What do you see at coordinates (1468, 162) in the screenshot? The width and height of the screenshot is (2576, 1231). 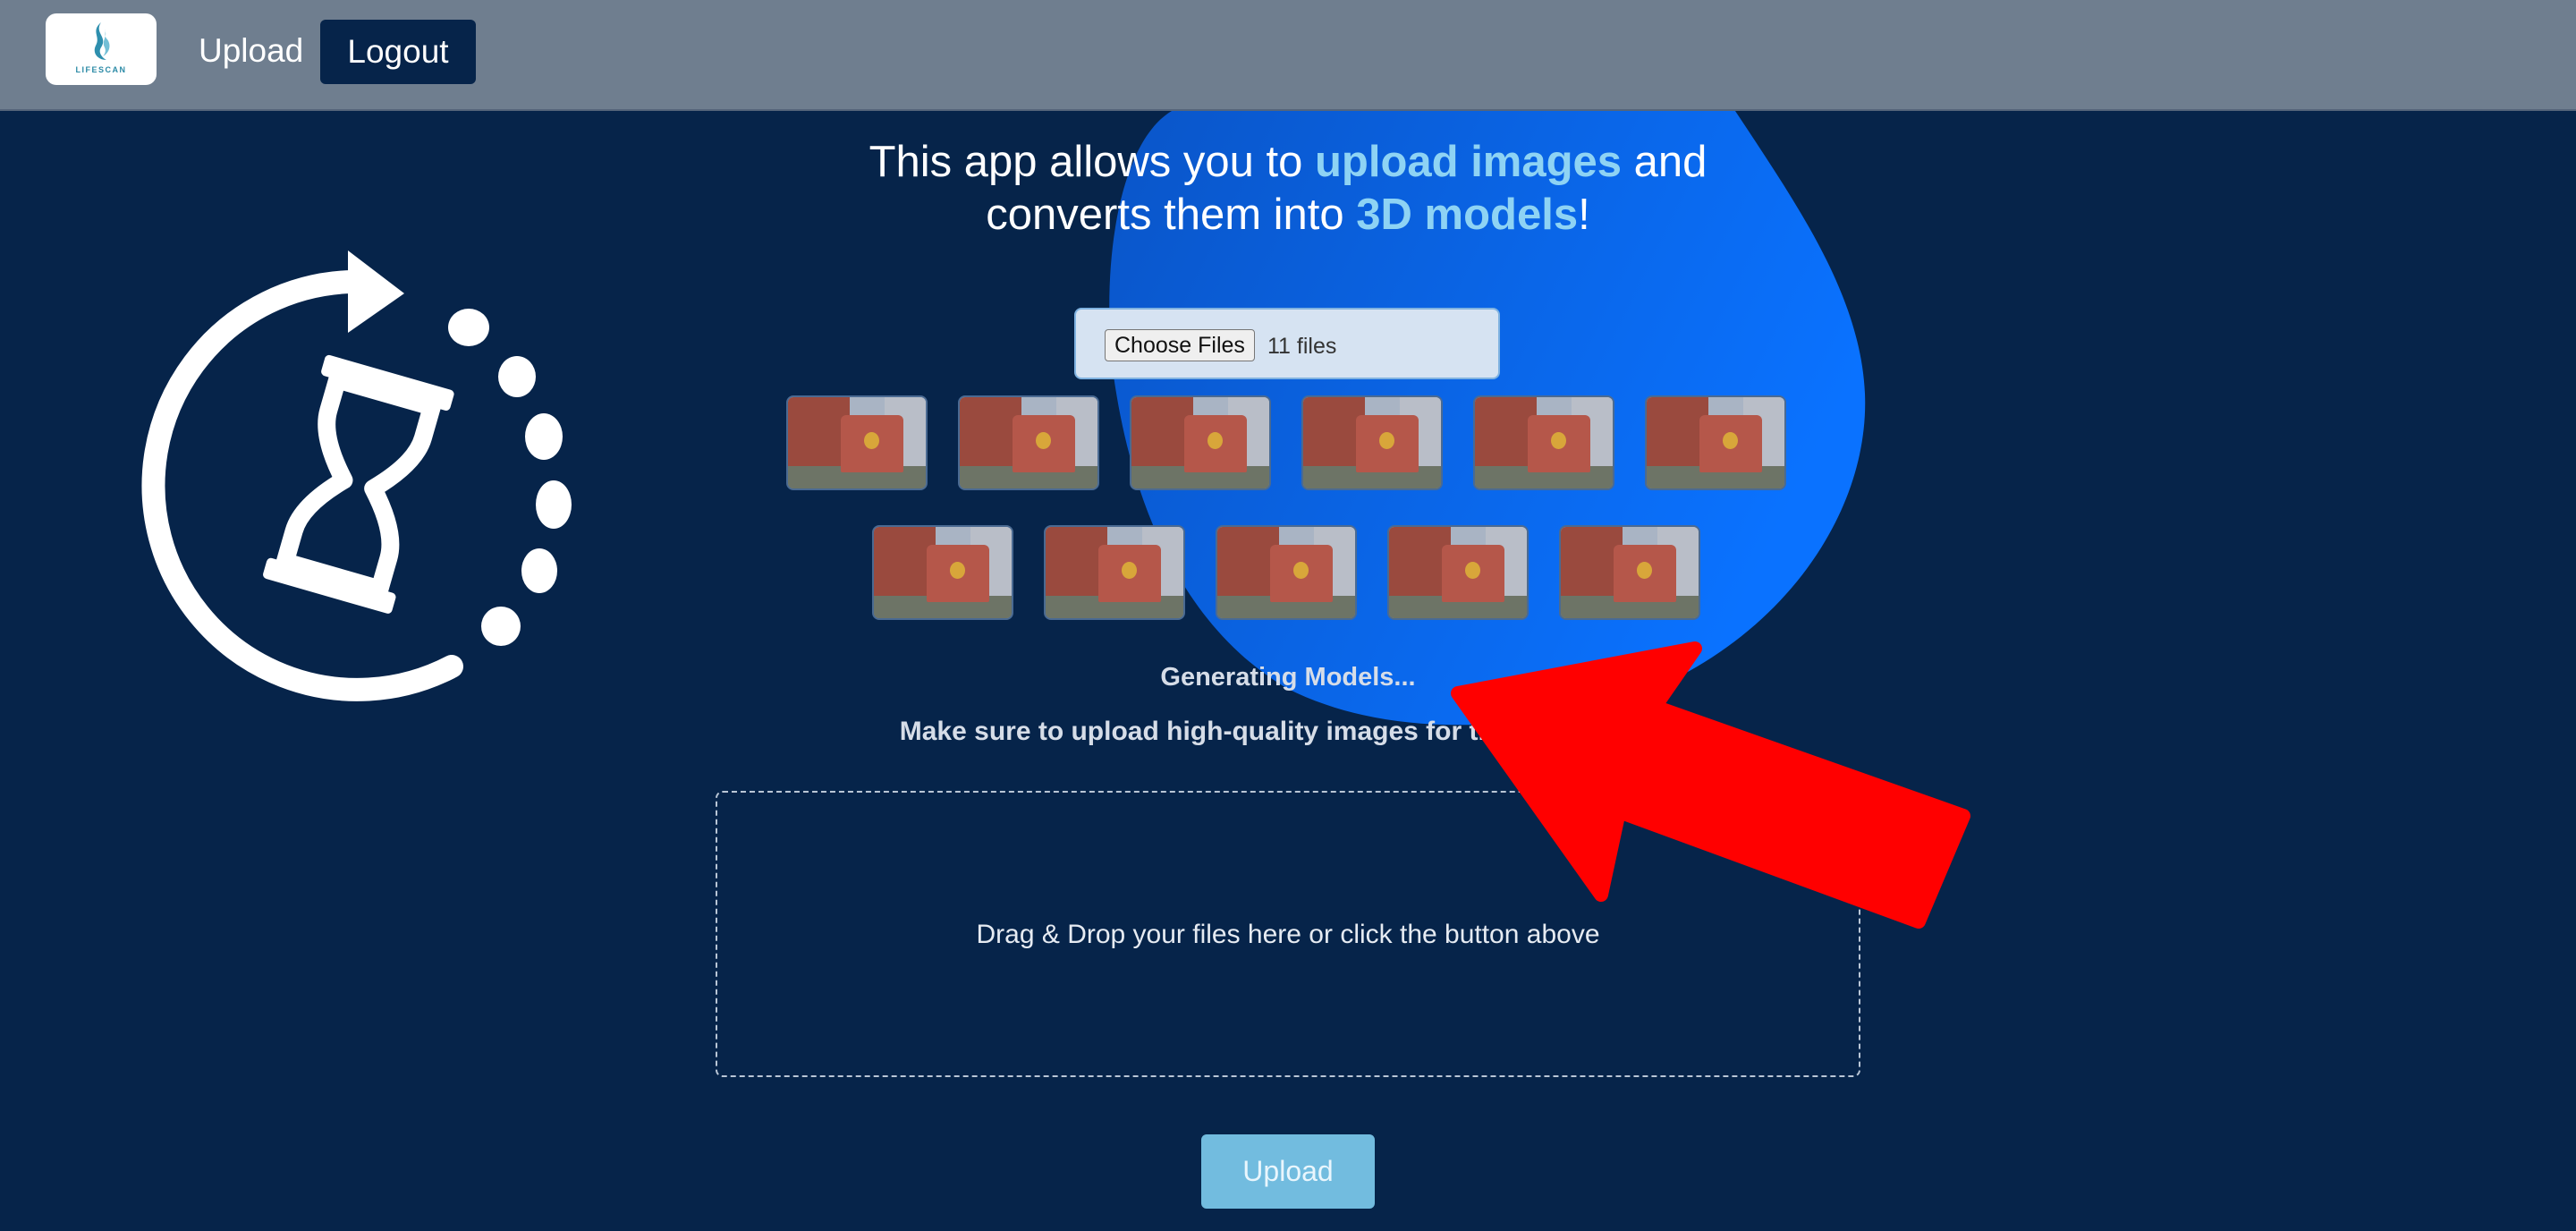 I see `highlight-upload-images: upload images` at bounding box center [1468, 162].